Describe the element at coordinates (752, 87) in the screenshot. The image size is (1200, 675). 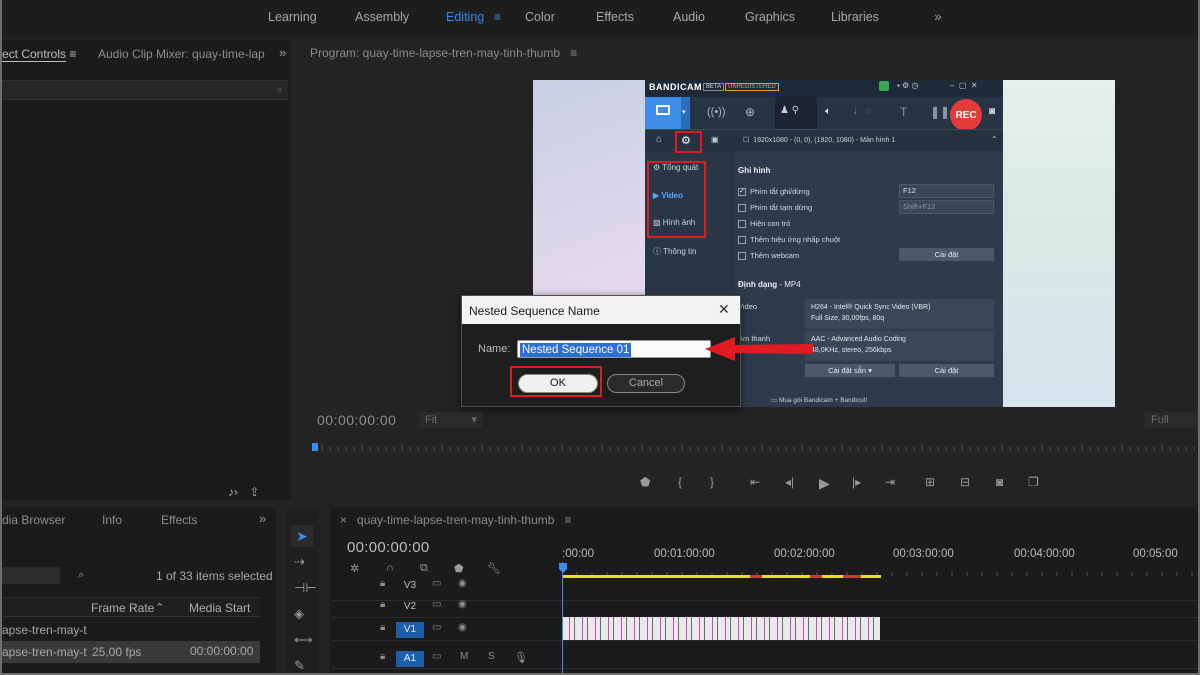
I see `unregistered-badge: UNREGISTERED` at that location.